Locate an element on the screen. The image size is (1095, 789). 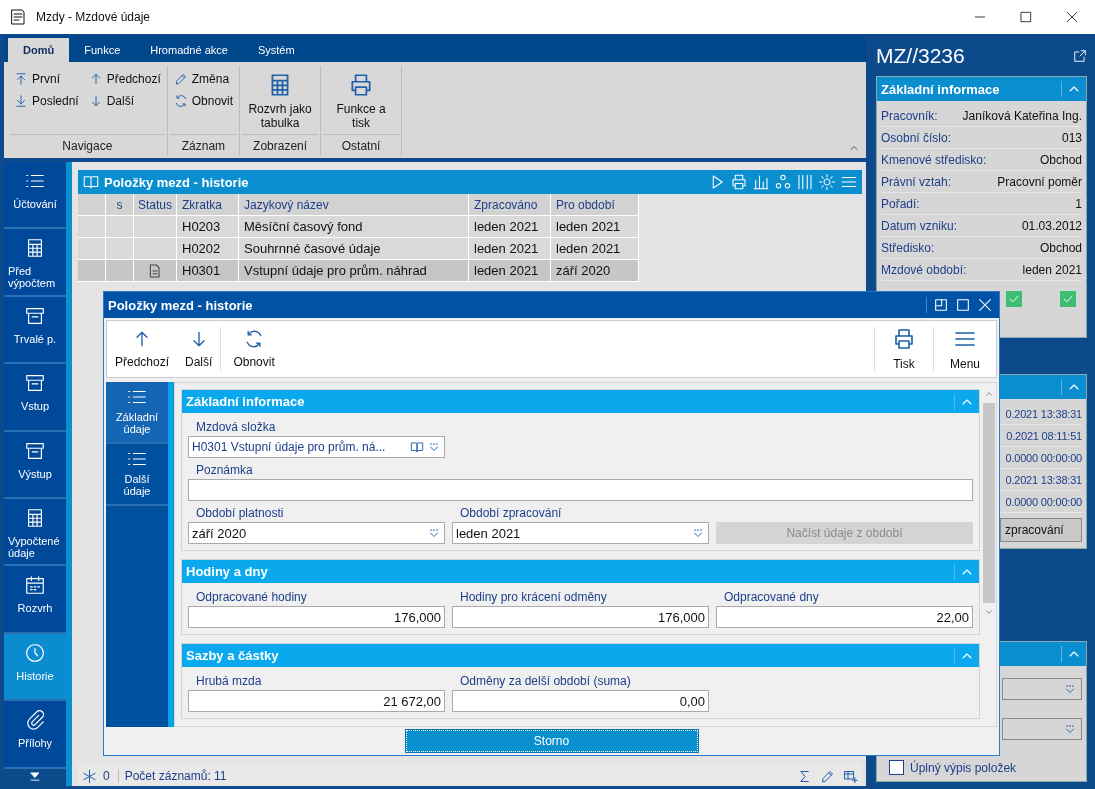
dropdown-field: leden 2021 is located at coordinates (580, 533).